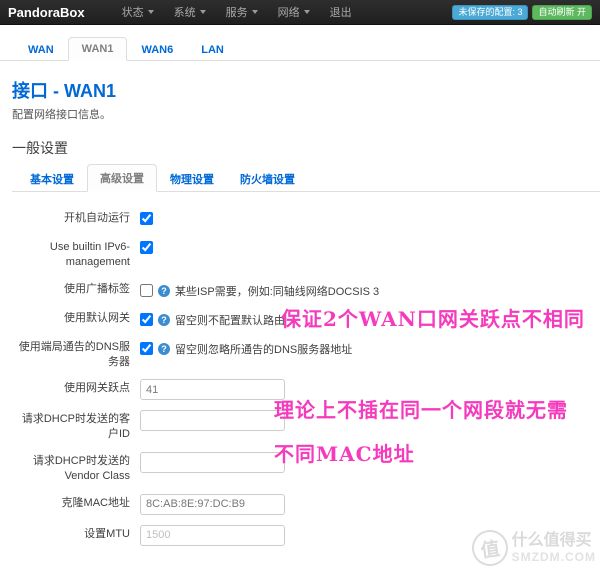  I want to click on form-row-gateway-metric: 使用网关跃点, so click(306, 389).